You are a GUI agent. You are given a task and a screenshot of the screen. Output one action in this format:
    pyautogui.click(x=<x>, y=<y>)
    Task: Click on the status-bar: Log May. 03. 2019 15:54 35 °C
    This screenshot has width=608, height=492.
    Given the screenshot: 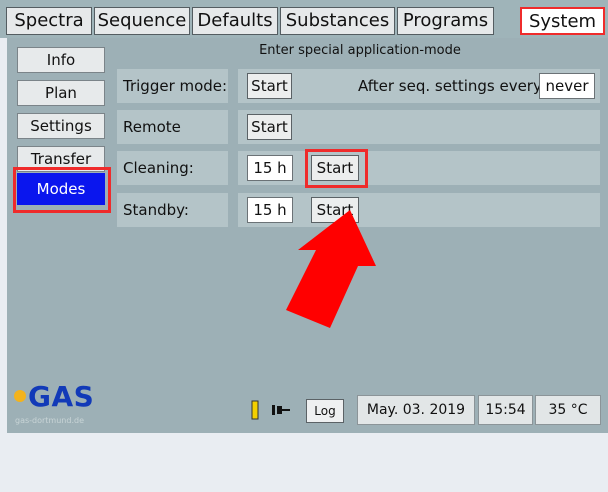 What is the action you would take?
    pyautogui.click(x=304, y=410)
    